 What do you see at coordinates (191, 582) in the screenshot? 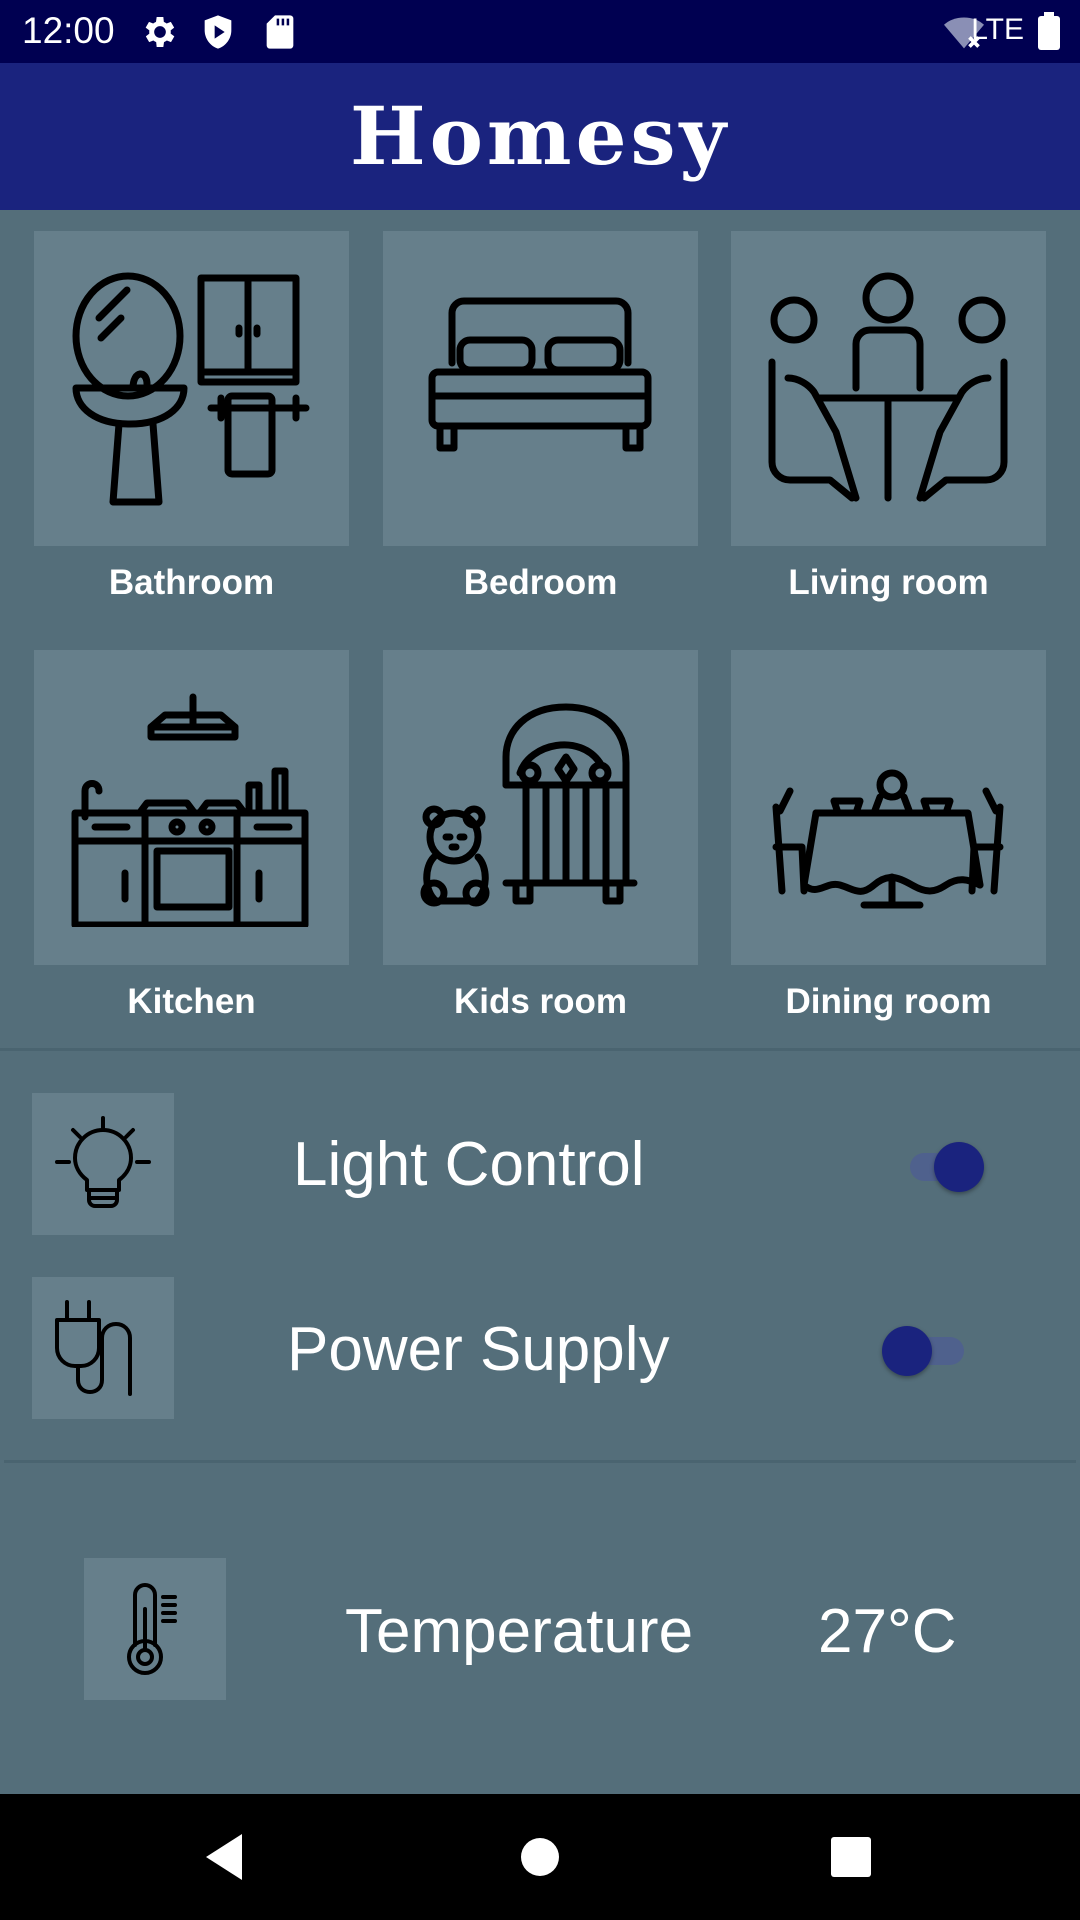
I see `room-label-bathroom: Bathroom` at bounding box center [191, 582].